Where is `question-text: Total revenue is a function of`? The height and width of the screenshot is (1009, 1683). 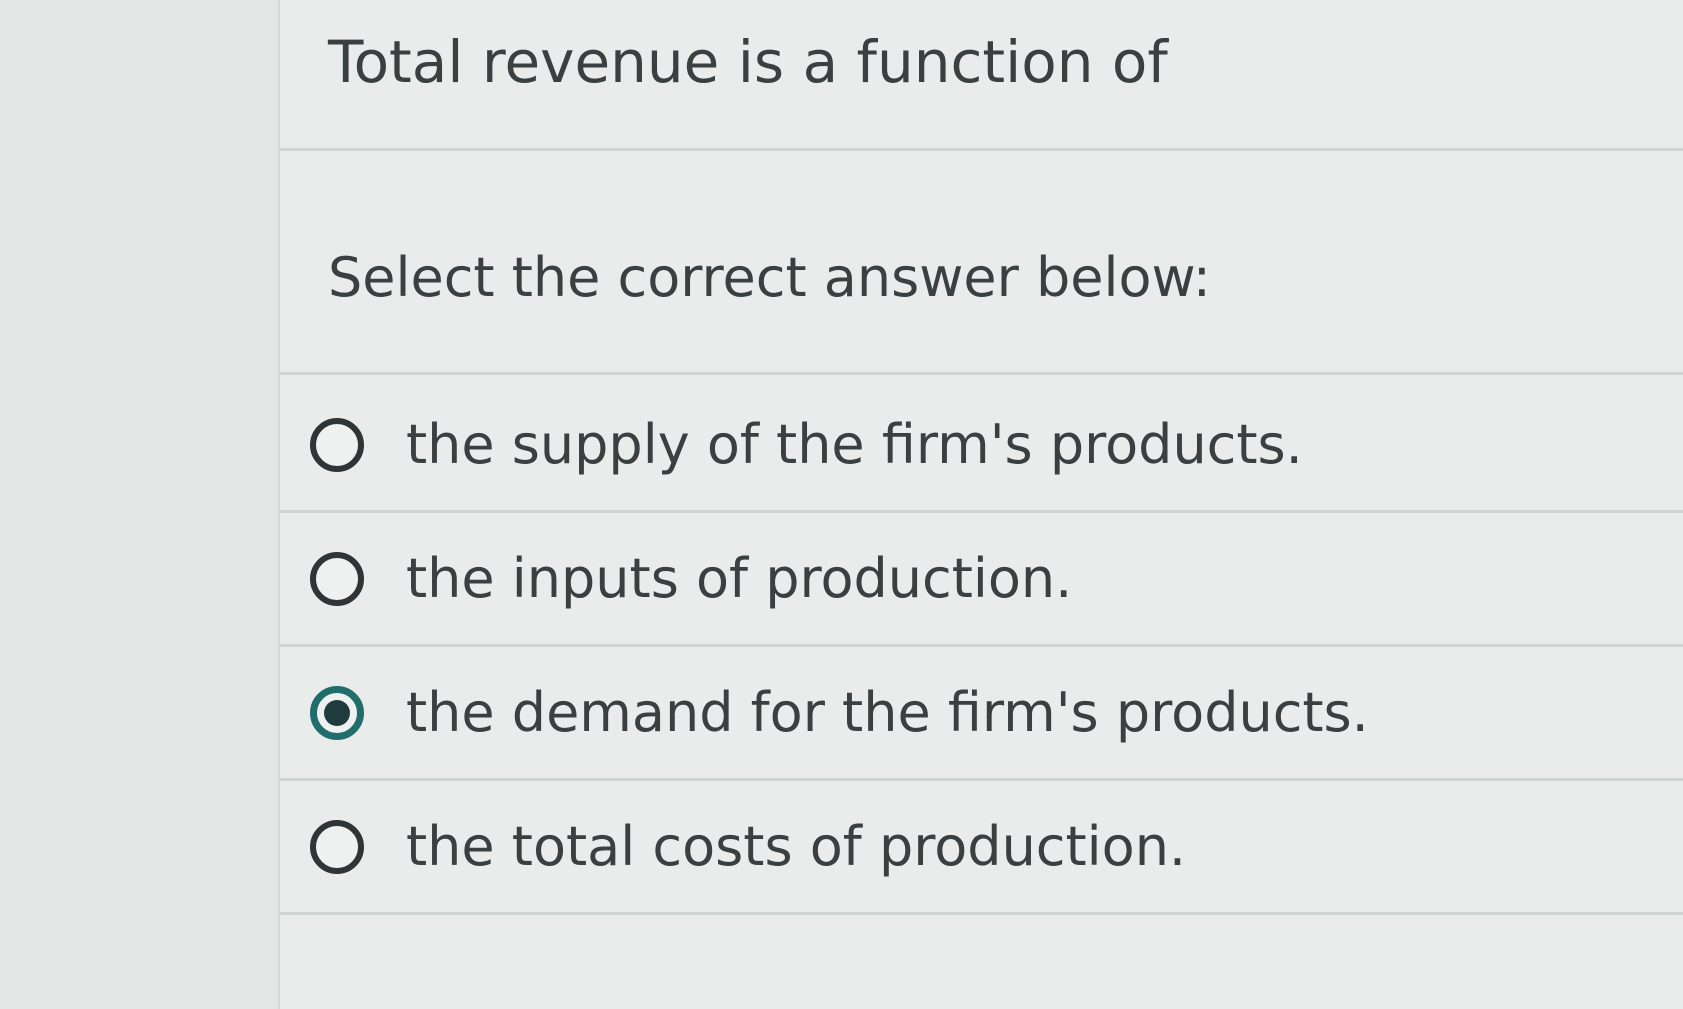 question-text: Total revenue is a function of is located at coordinates (748, 62).